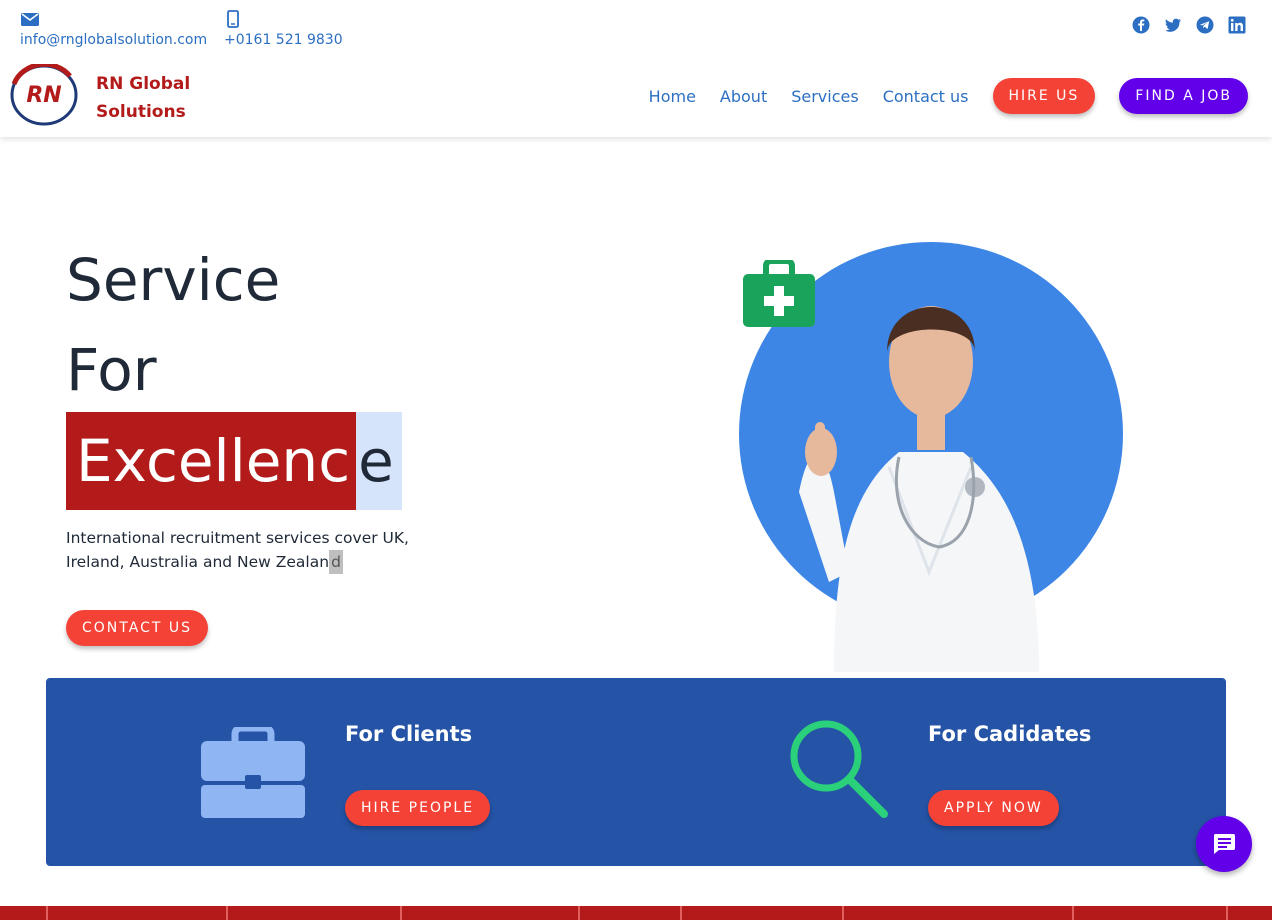  I want to click on brand-line-2: Solutions, so click(141, 112).